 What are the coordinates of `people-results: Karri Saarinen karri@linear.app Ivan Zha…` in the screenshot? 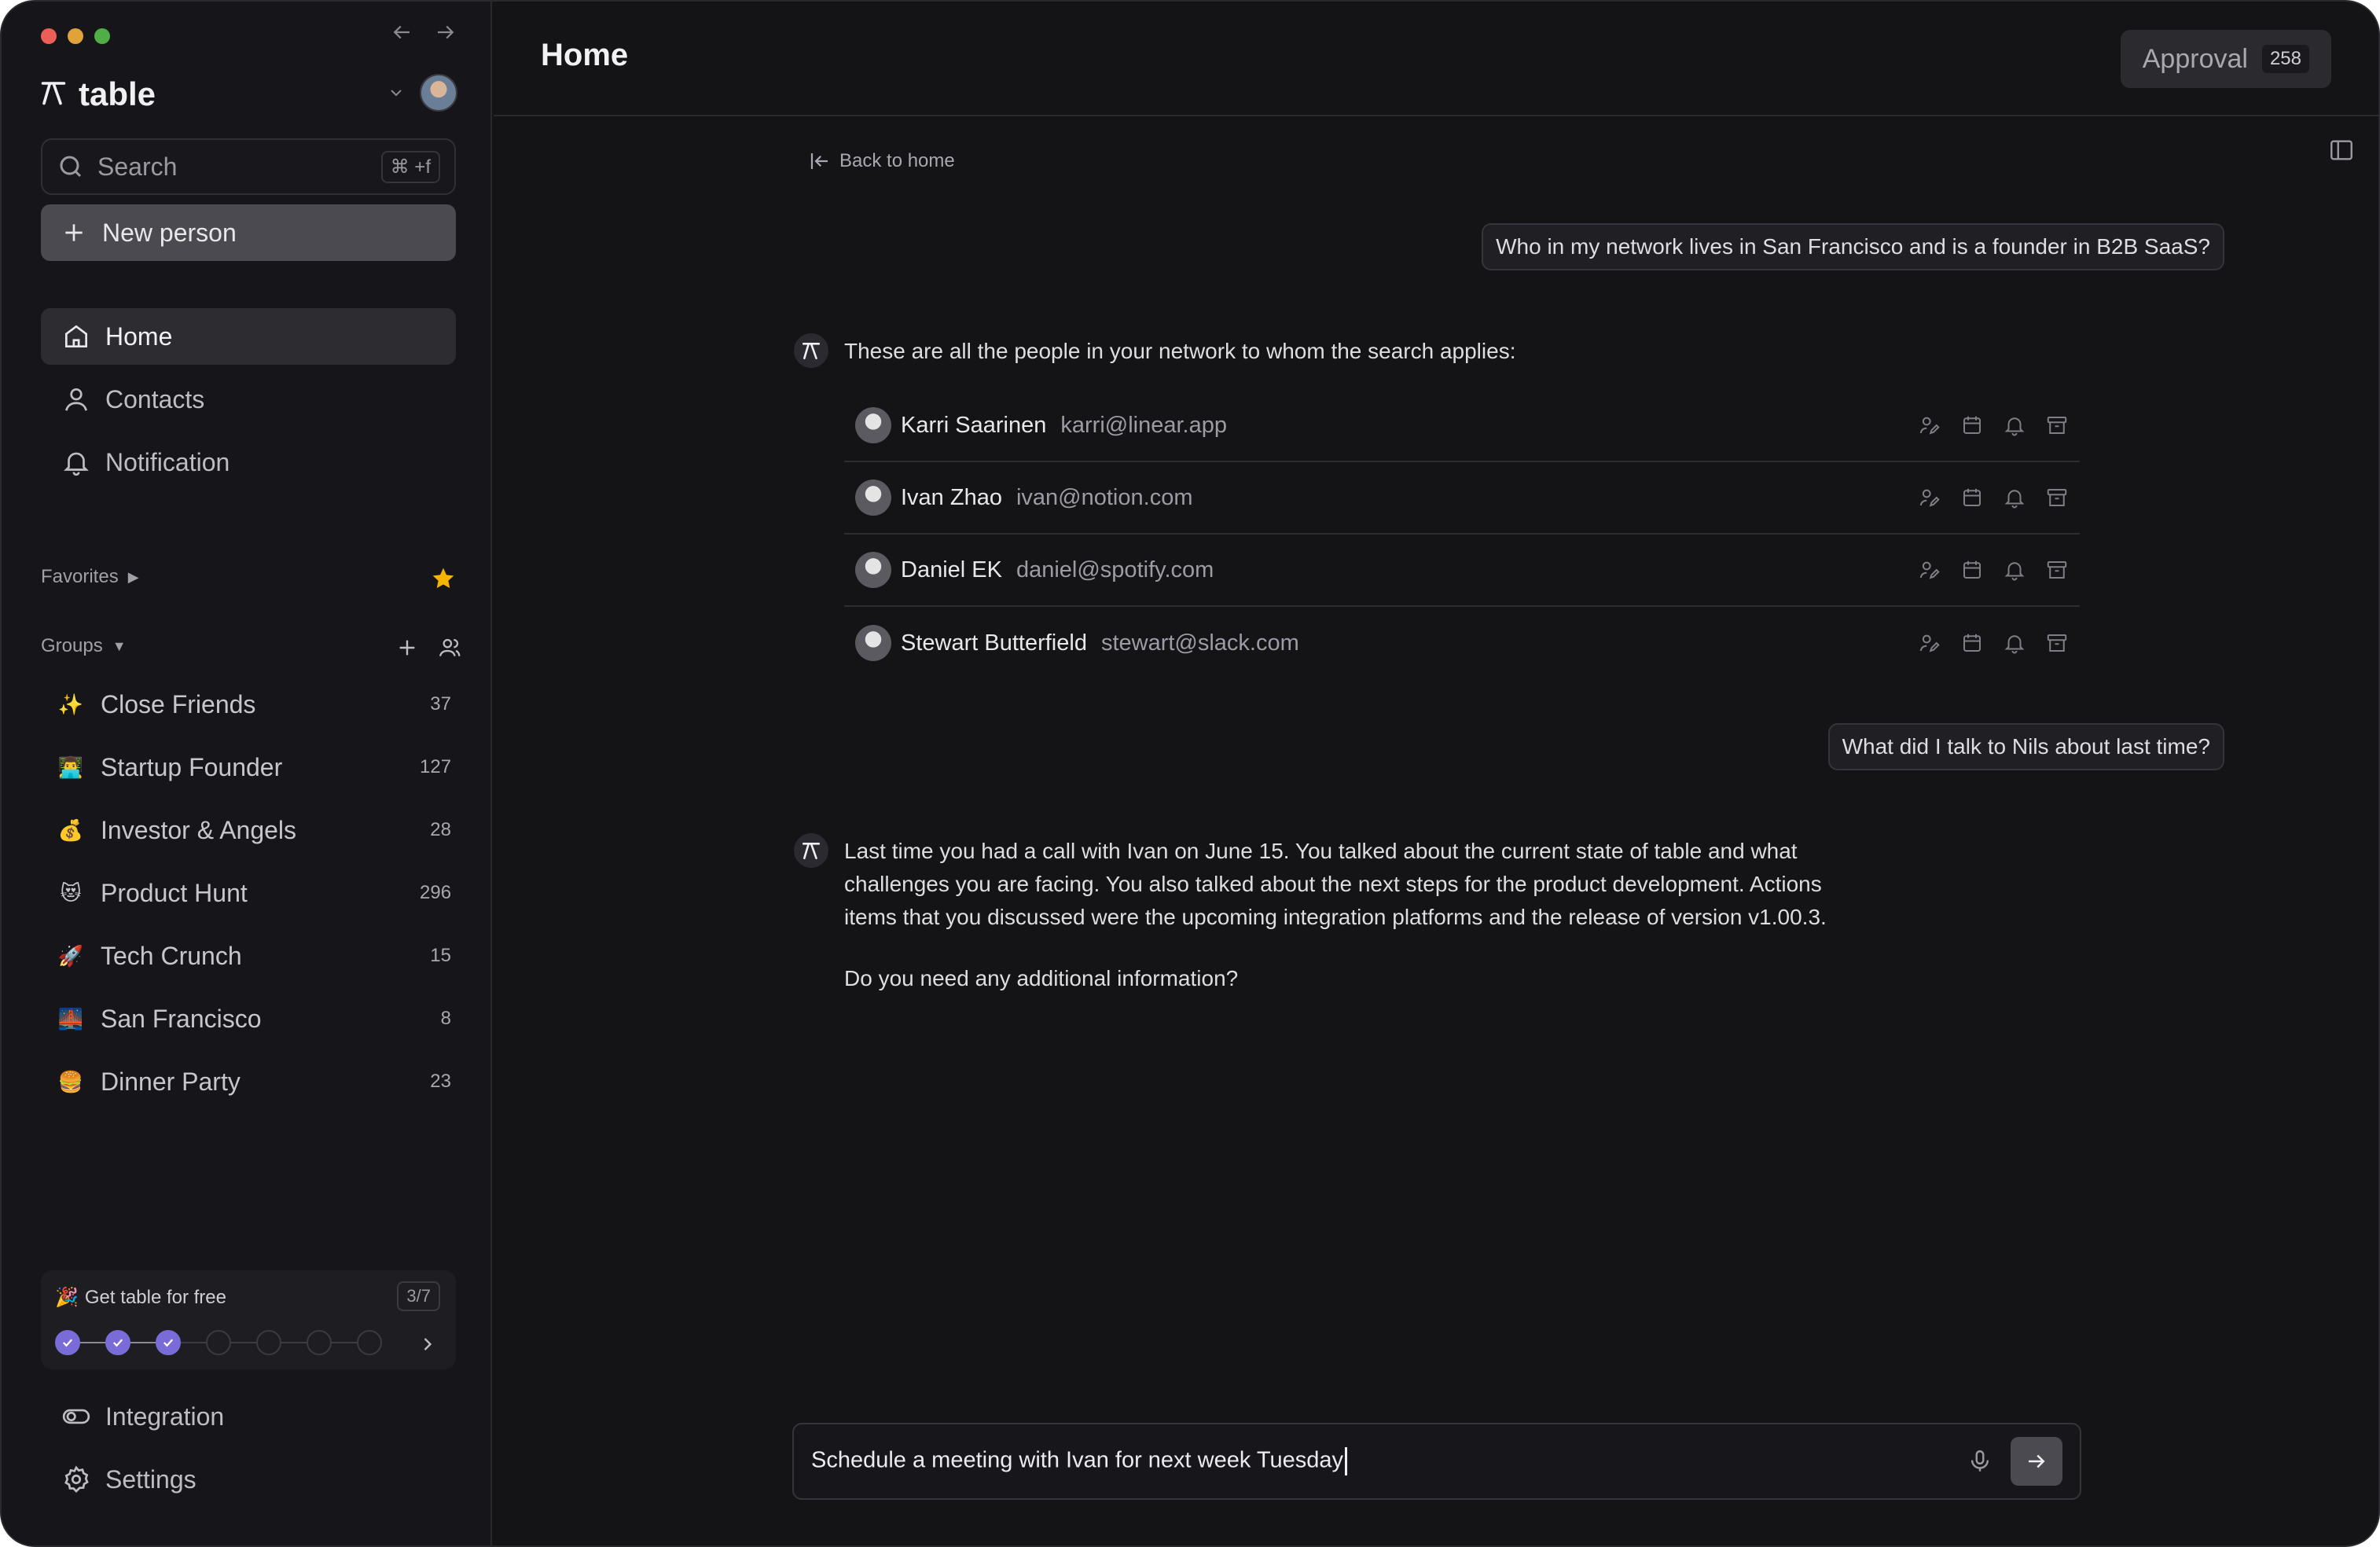 It's located at (1462, 534).